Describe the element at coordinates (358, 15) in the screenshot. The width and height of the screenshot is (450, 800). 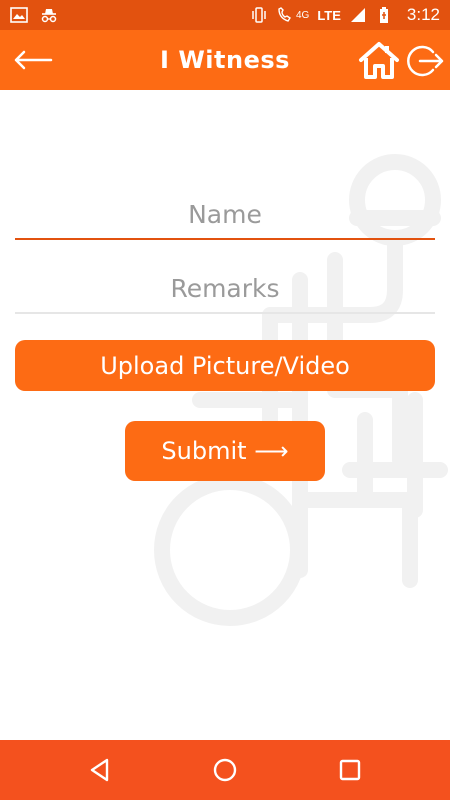
I see `signal-icon` at that location.